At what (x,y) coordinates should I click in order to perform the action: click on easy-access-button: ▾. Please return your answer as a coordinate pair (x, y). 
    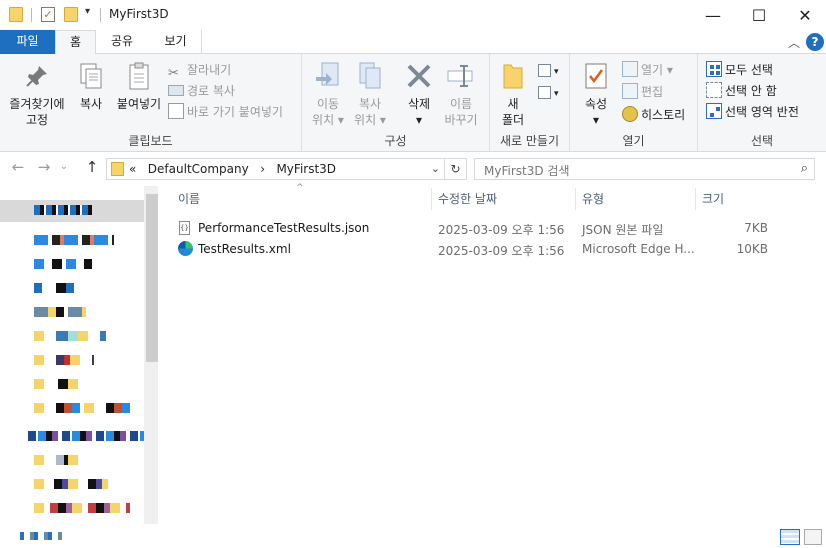
    Looking at the image, I should click on (548, 92).